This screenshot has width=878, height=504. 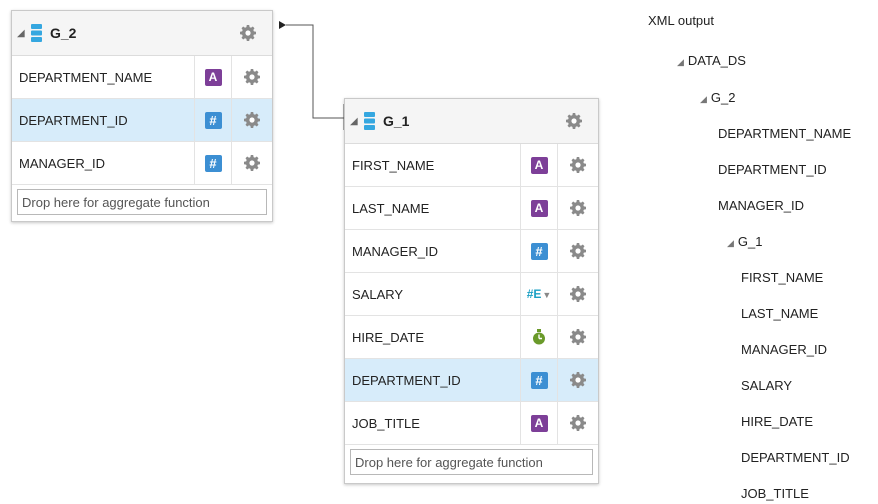 I want to click on xml-leaf-node: SALARY, so click(x=766, y=385).